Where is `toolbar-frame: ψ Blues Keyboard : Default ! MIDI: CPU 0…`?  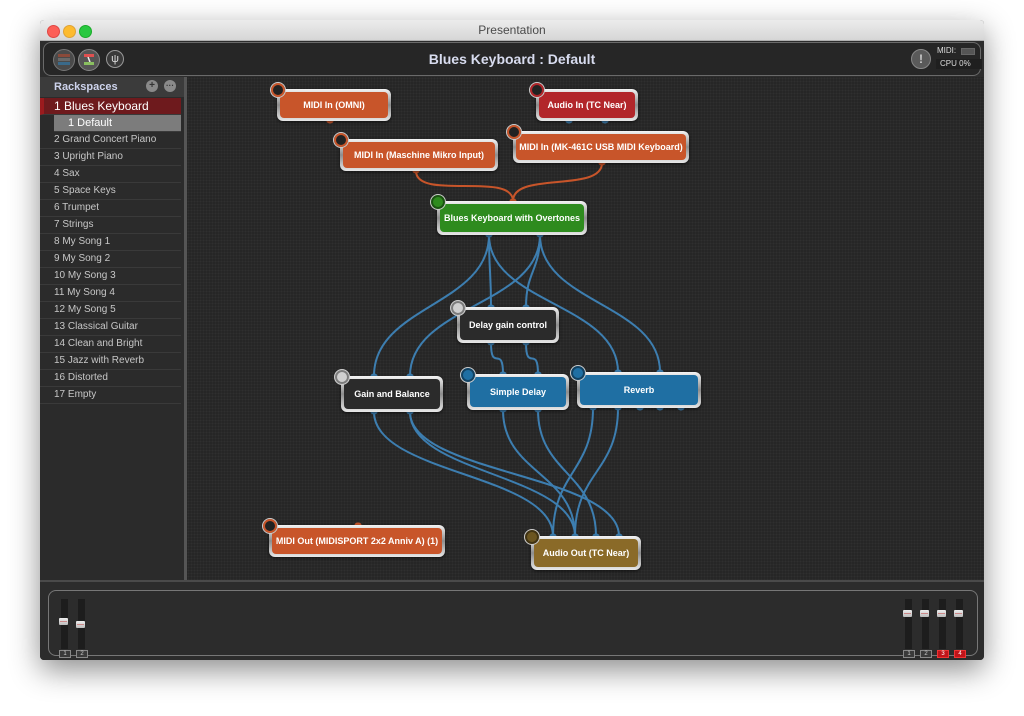 toolbar-frame: ψ Blues Keyboard : Default ! MIDI: CPU 0… is located at coordinates (512, 59).